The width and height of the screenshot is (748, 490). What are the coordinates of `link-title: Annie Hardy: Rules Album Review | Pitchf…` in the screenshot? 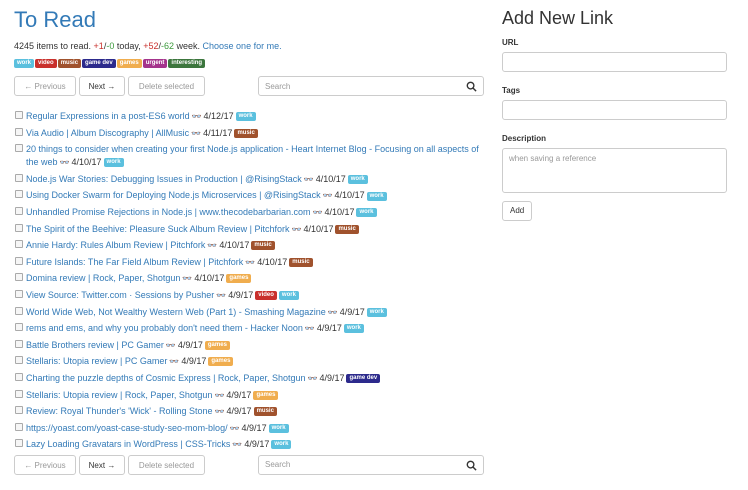 It's located at (115, 245).